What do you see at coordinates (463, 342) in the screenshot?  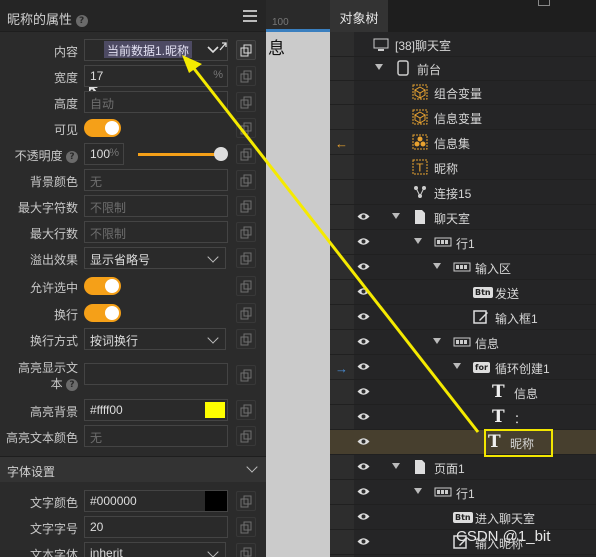 I see `tree-node: 信息` at bounding box center [463, 342].